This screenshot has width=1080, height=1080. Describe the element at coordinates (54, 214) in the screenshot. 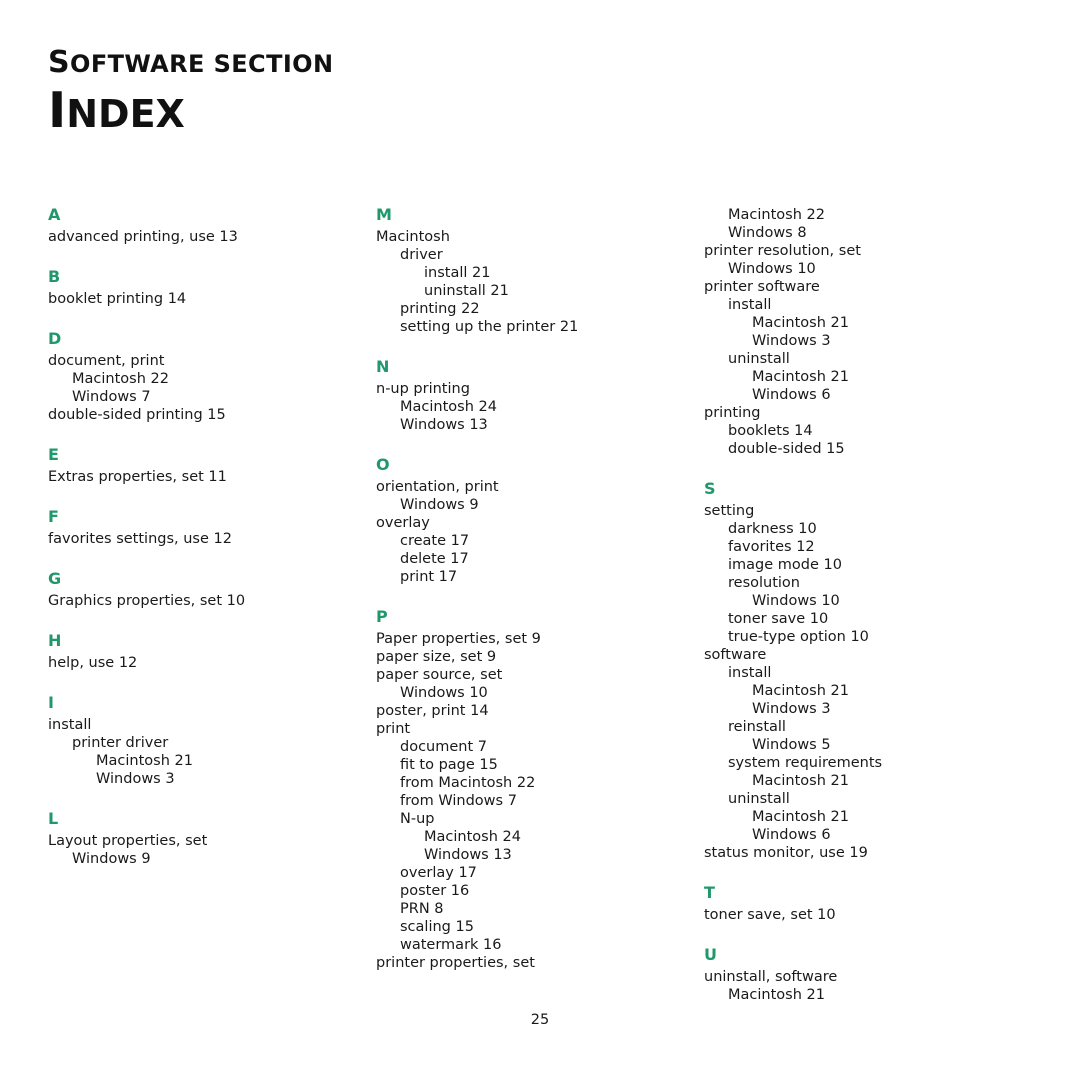

I see `letter-heading-a: A` at that location.